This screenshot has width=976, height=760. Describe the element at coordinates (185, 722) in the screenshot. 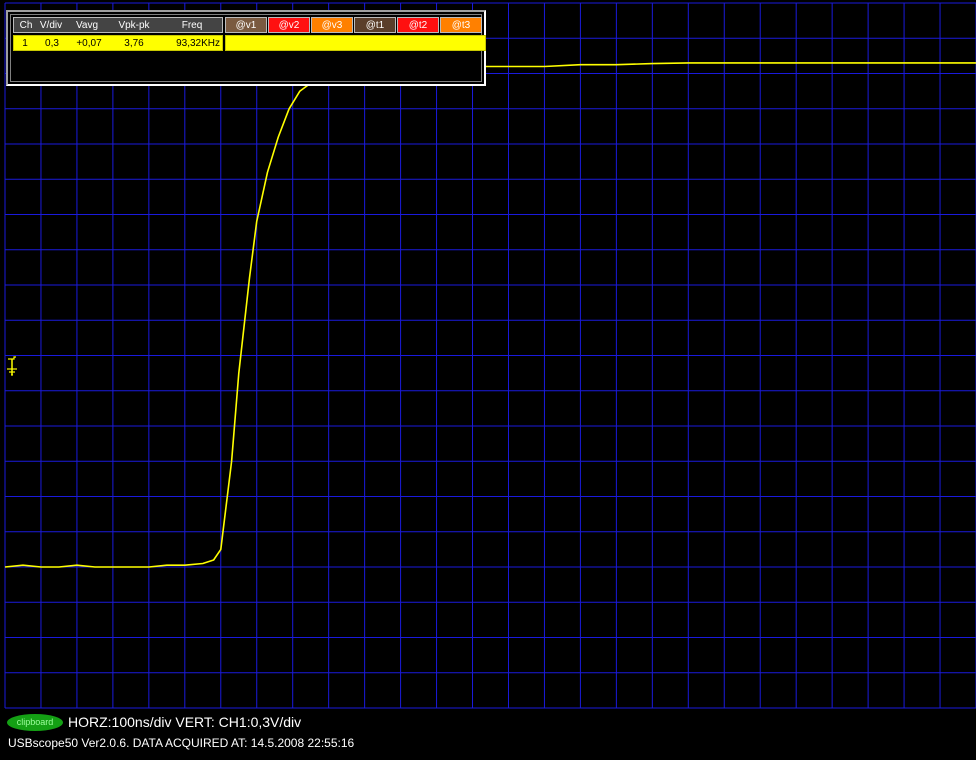

I see `scale-info: HORZ:100ns/div VERT: CH1:0,3V/div` at that location.